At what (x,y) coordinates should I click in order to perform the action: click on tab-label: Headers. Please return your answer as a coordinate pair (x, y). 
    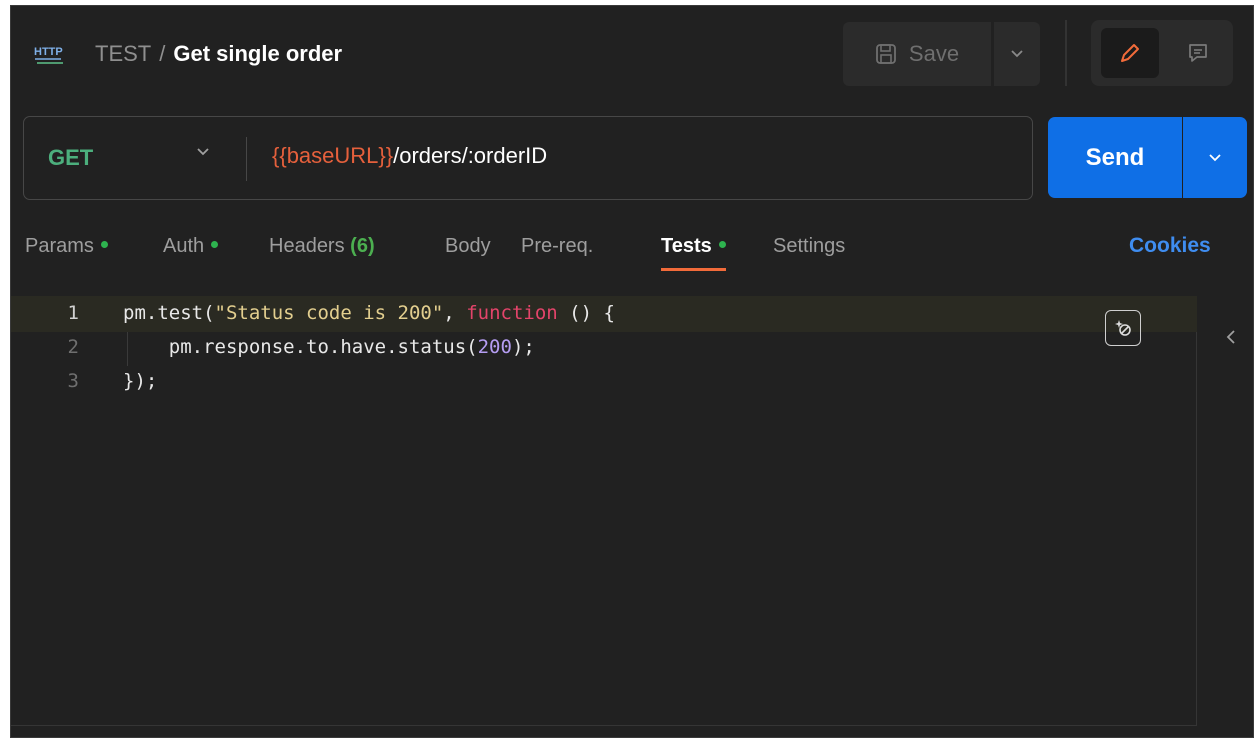
    Looking at the image, I should click on (307, 246).